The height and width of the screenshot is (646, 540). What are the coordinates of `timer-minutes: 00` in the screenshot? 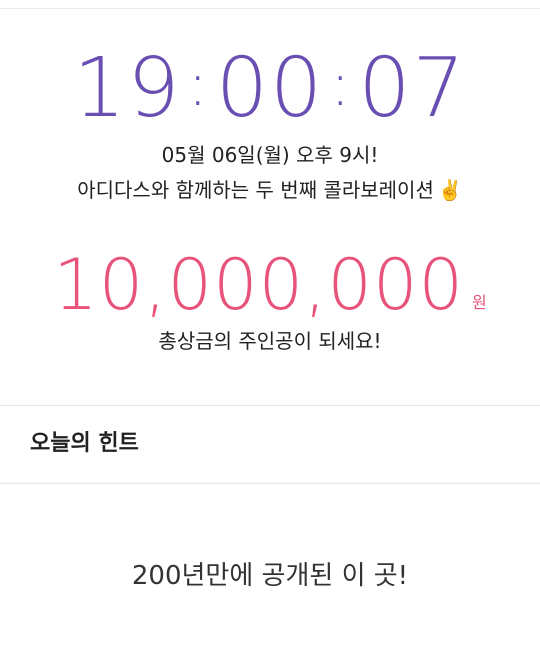 It's located at (270, 88).